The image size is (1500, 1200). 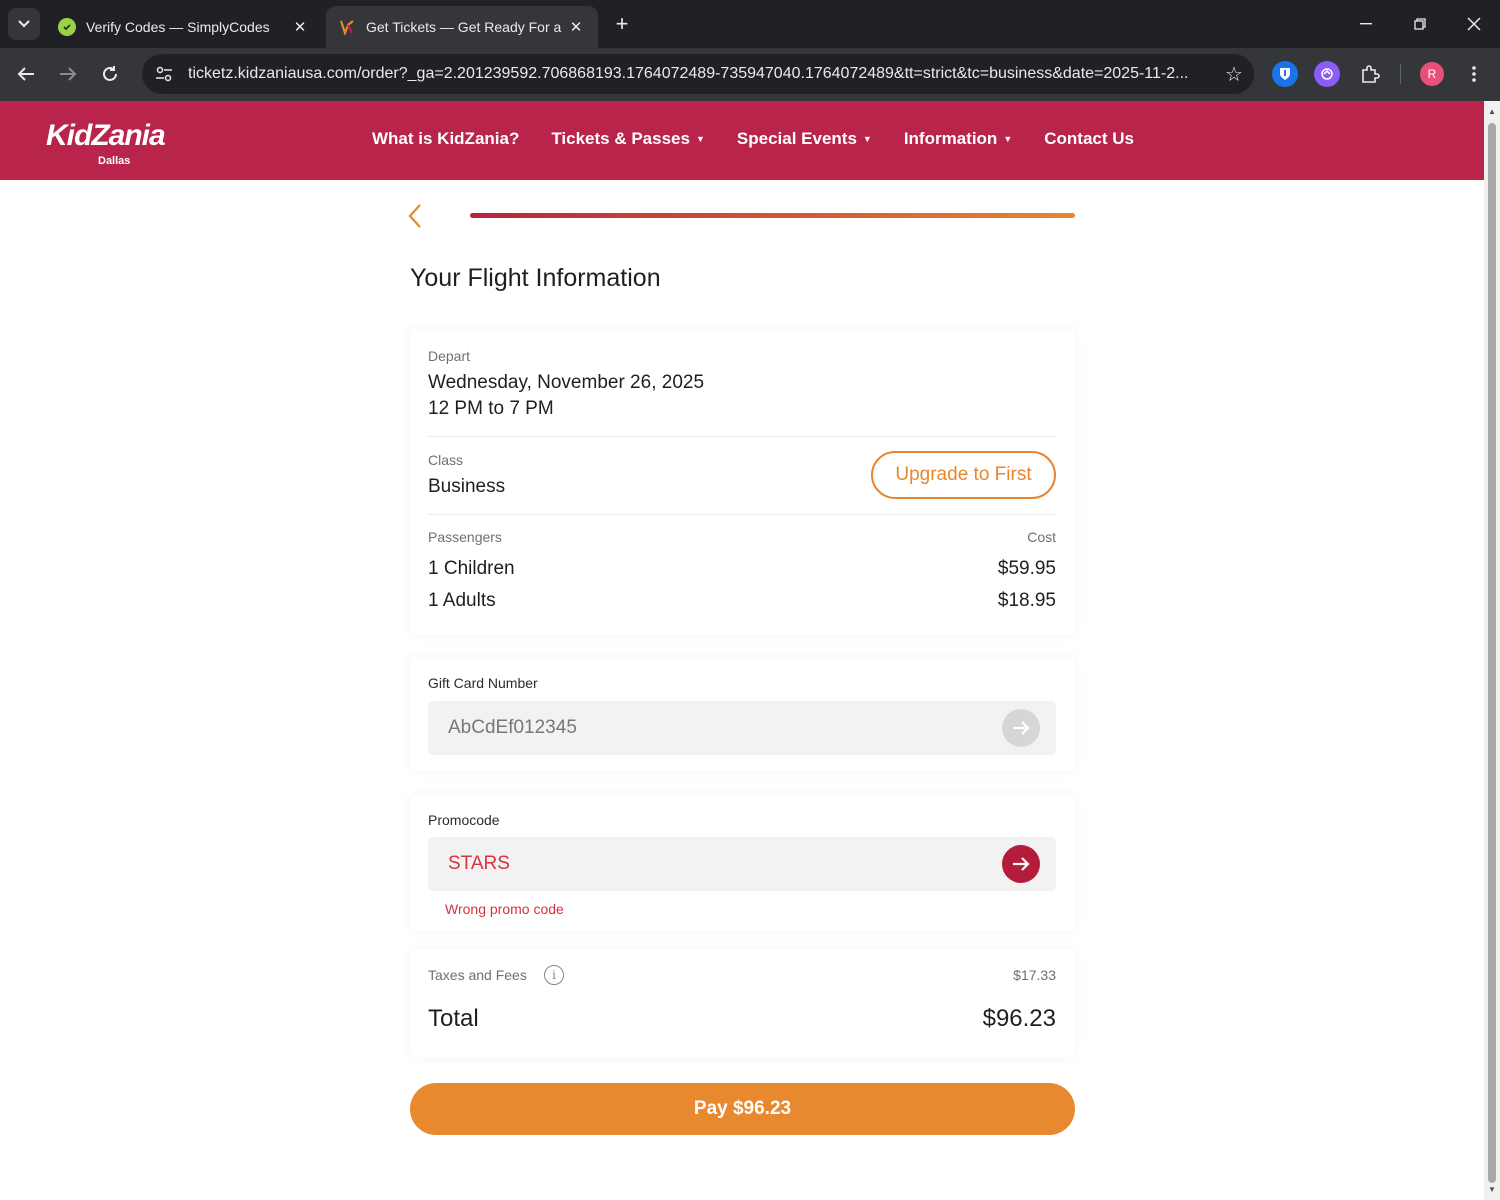 I want to click on total-value: $96.23, so click(x=1019, y=1018).